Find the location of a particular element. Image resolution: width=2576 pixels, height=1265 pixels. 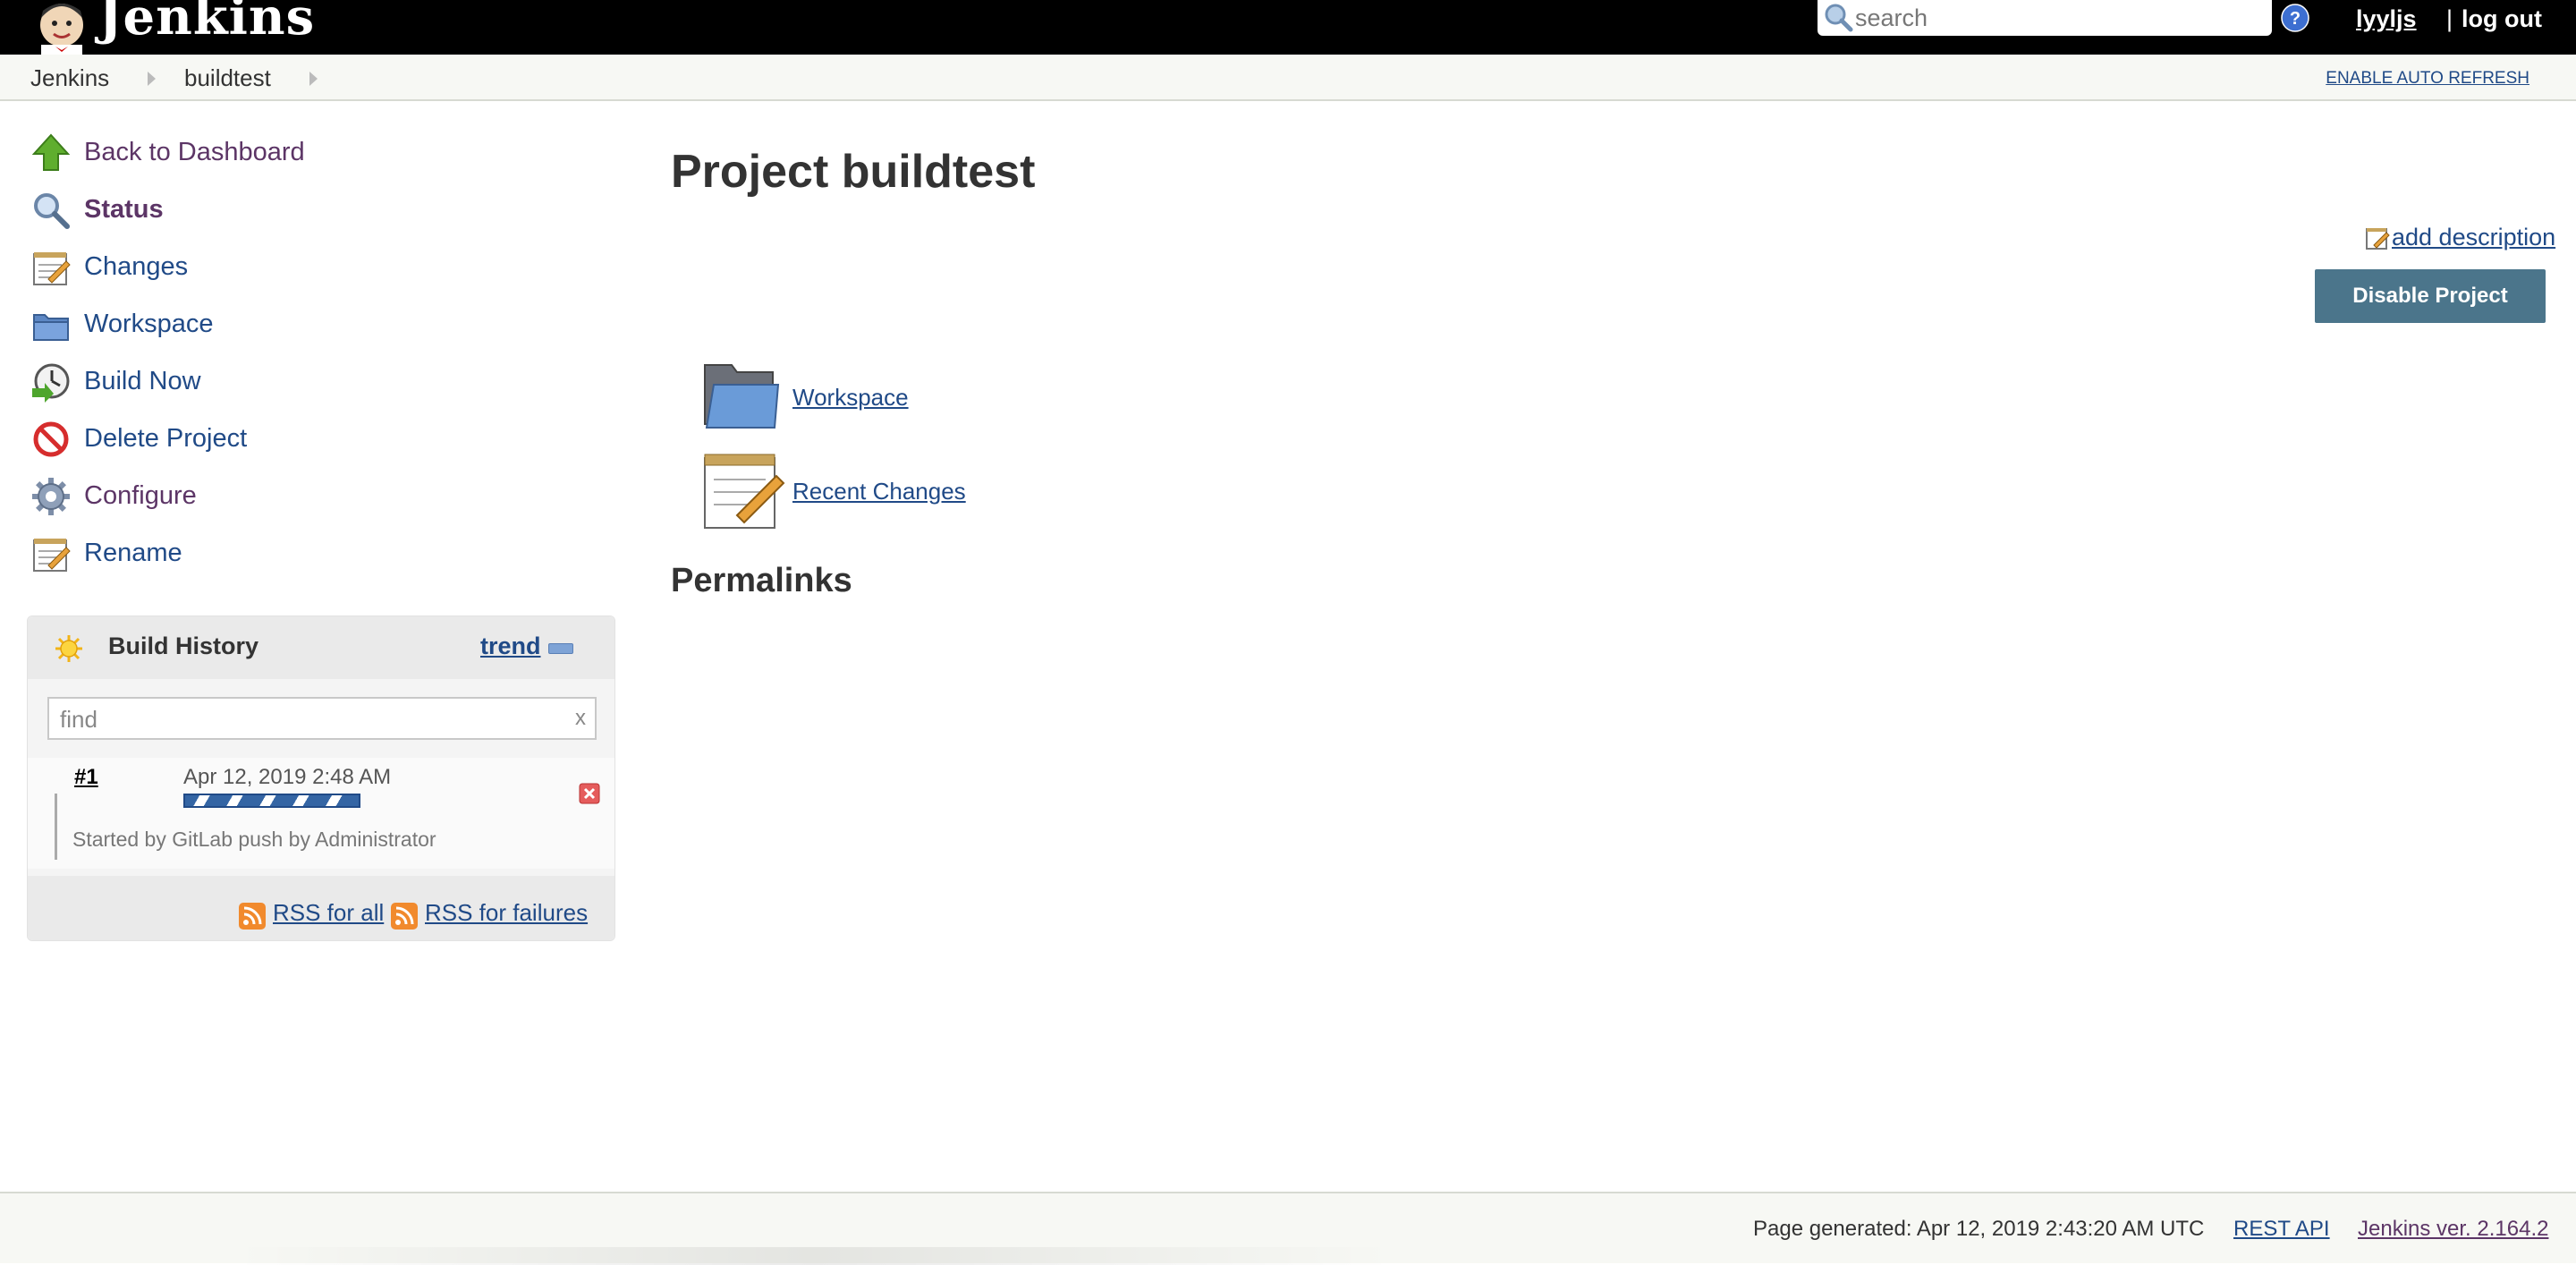

task-changes: Changes is located at coordinates (307, 266).